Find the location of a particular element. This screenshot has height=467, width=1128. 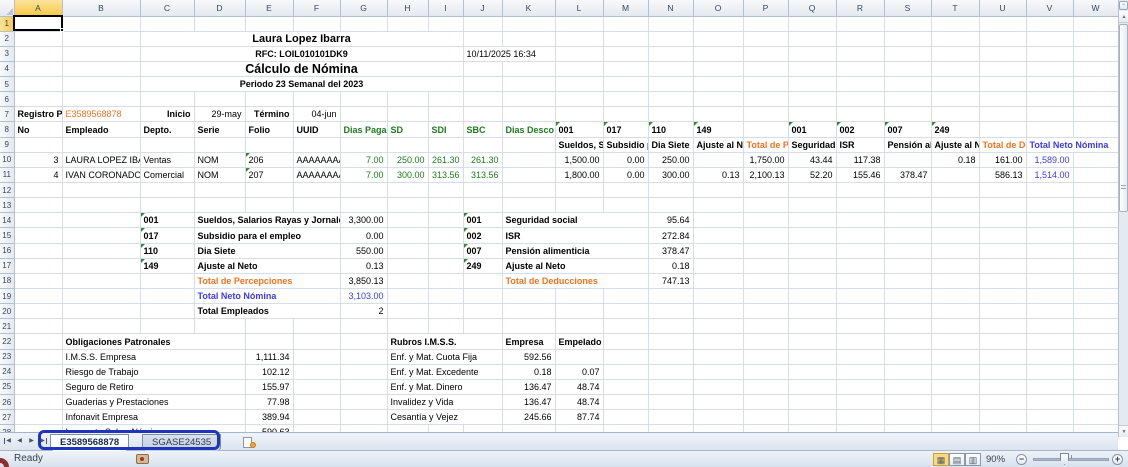

cell-W1 is located at coordinates (1095, 24).